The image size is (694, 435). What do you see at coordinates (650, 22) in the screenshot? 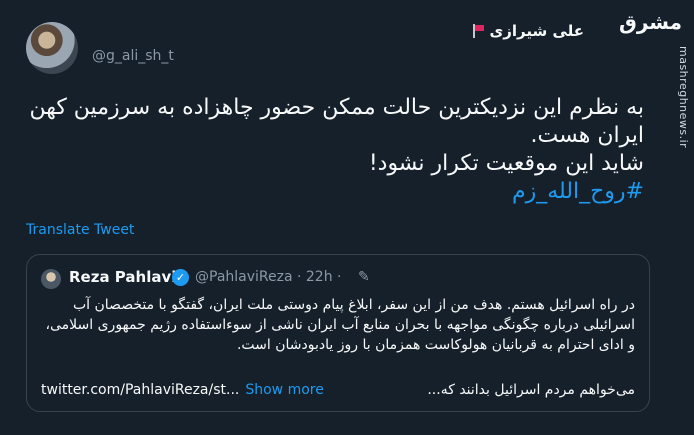
I see `mashregh-logo: مشرق` at bounding box center [650, 22].